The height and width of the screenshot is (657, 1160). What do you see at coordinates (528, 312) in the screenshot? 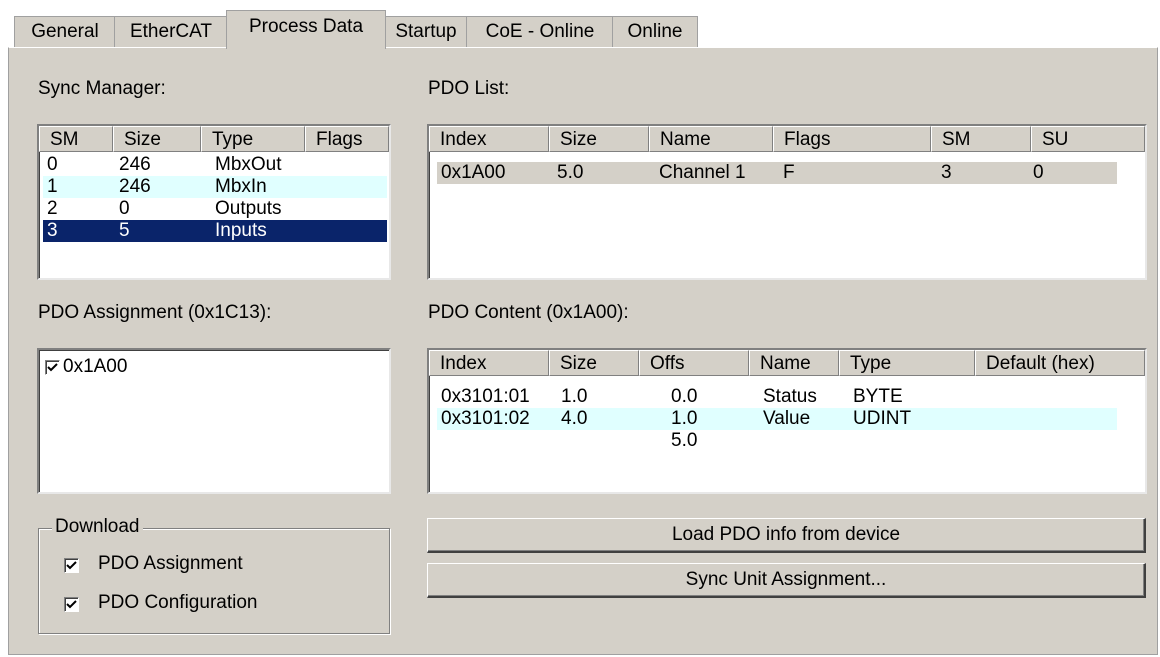
I see `pdo-content-label: PDO Content (0x1A00):` at bounding box center [528, 312].